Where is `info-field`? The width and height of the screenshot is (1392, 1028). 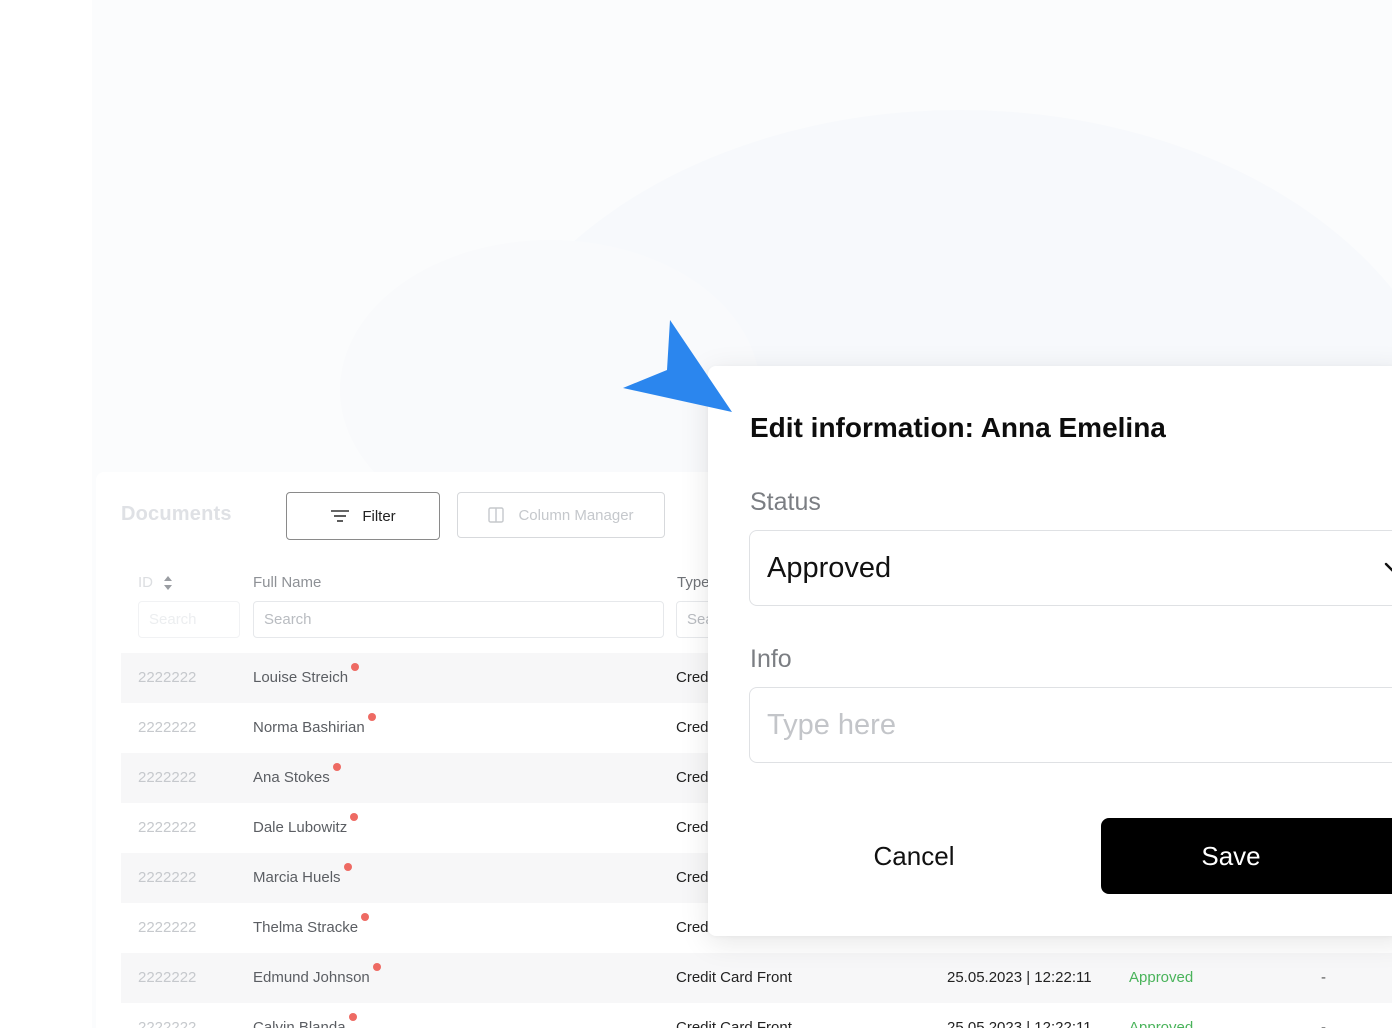
info-field is located at coordinates (1070, 725).